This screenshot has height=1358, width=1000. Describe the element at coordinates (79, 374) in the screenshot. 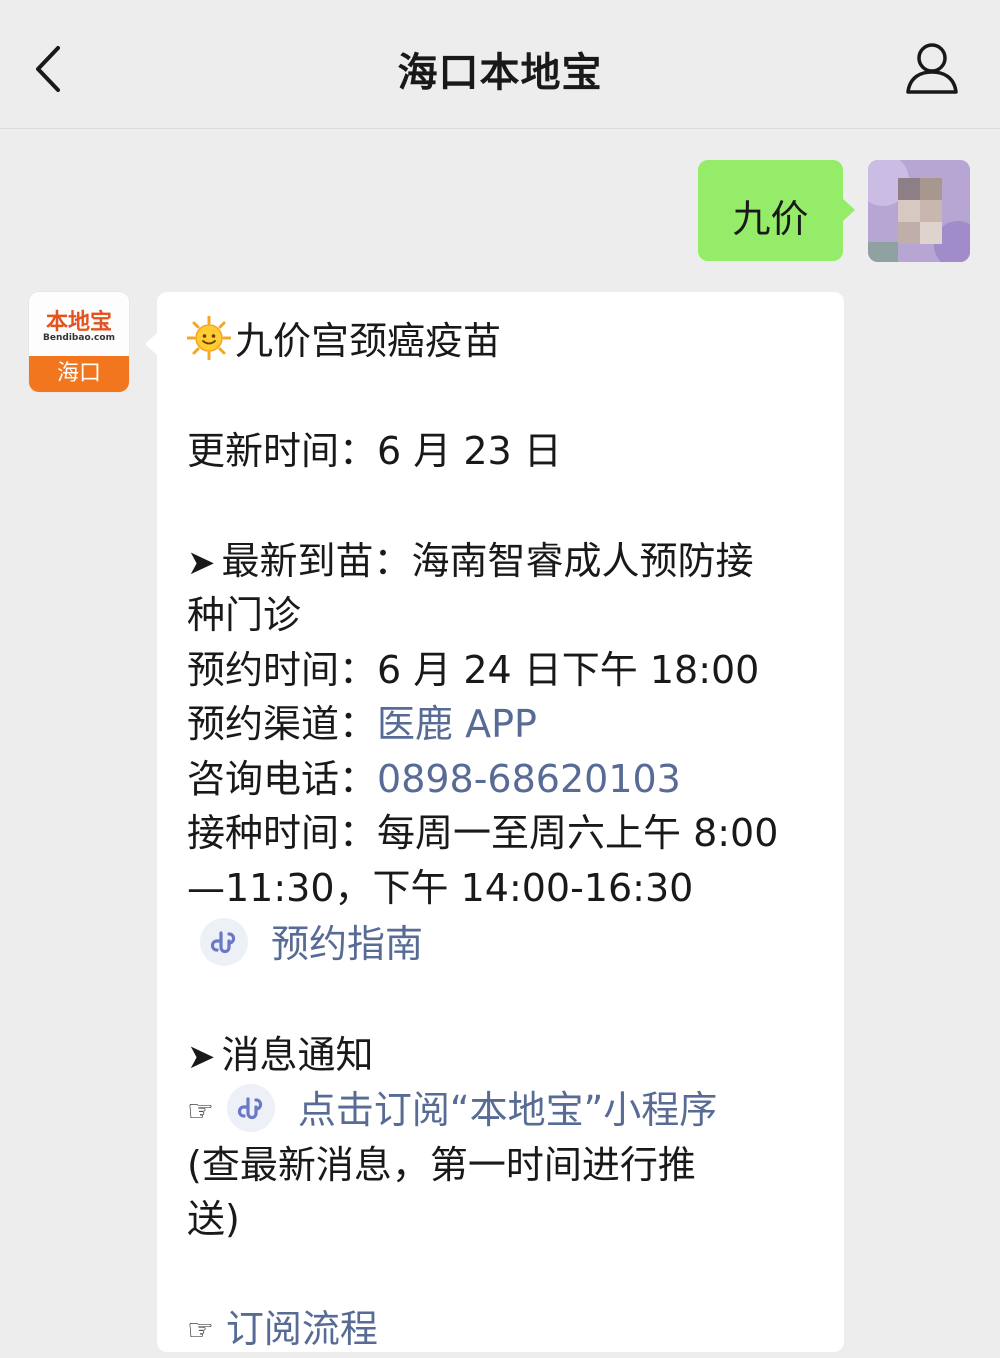

I see `bot-logo-city: 海口` at that location.